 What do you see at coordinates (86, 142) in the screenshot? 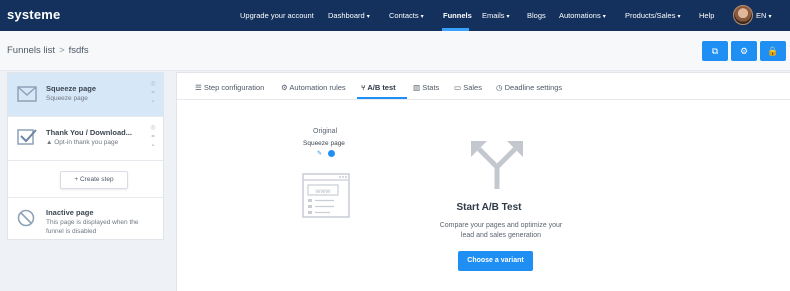
I see `step-subtitle-text: Opt-in thank you page` at bounding box center [86, 142].